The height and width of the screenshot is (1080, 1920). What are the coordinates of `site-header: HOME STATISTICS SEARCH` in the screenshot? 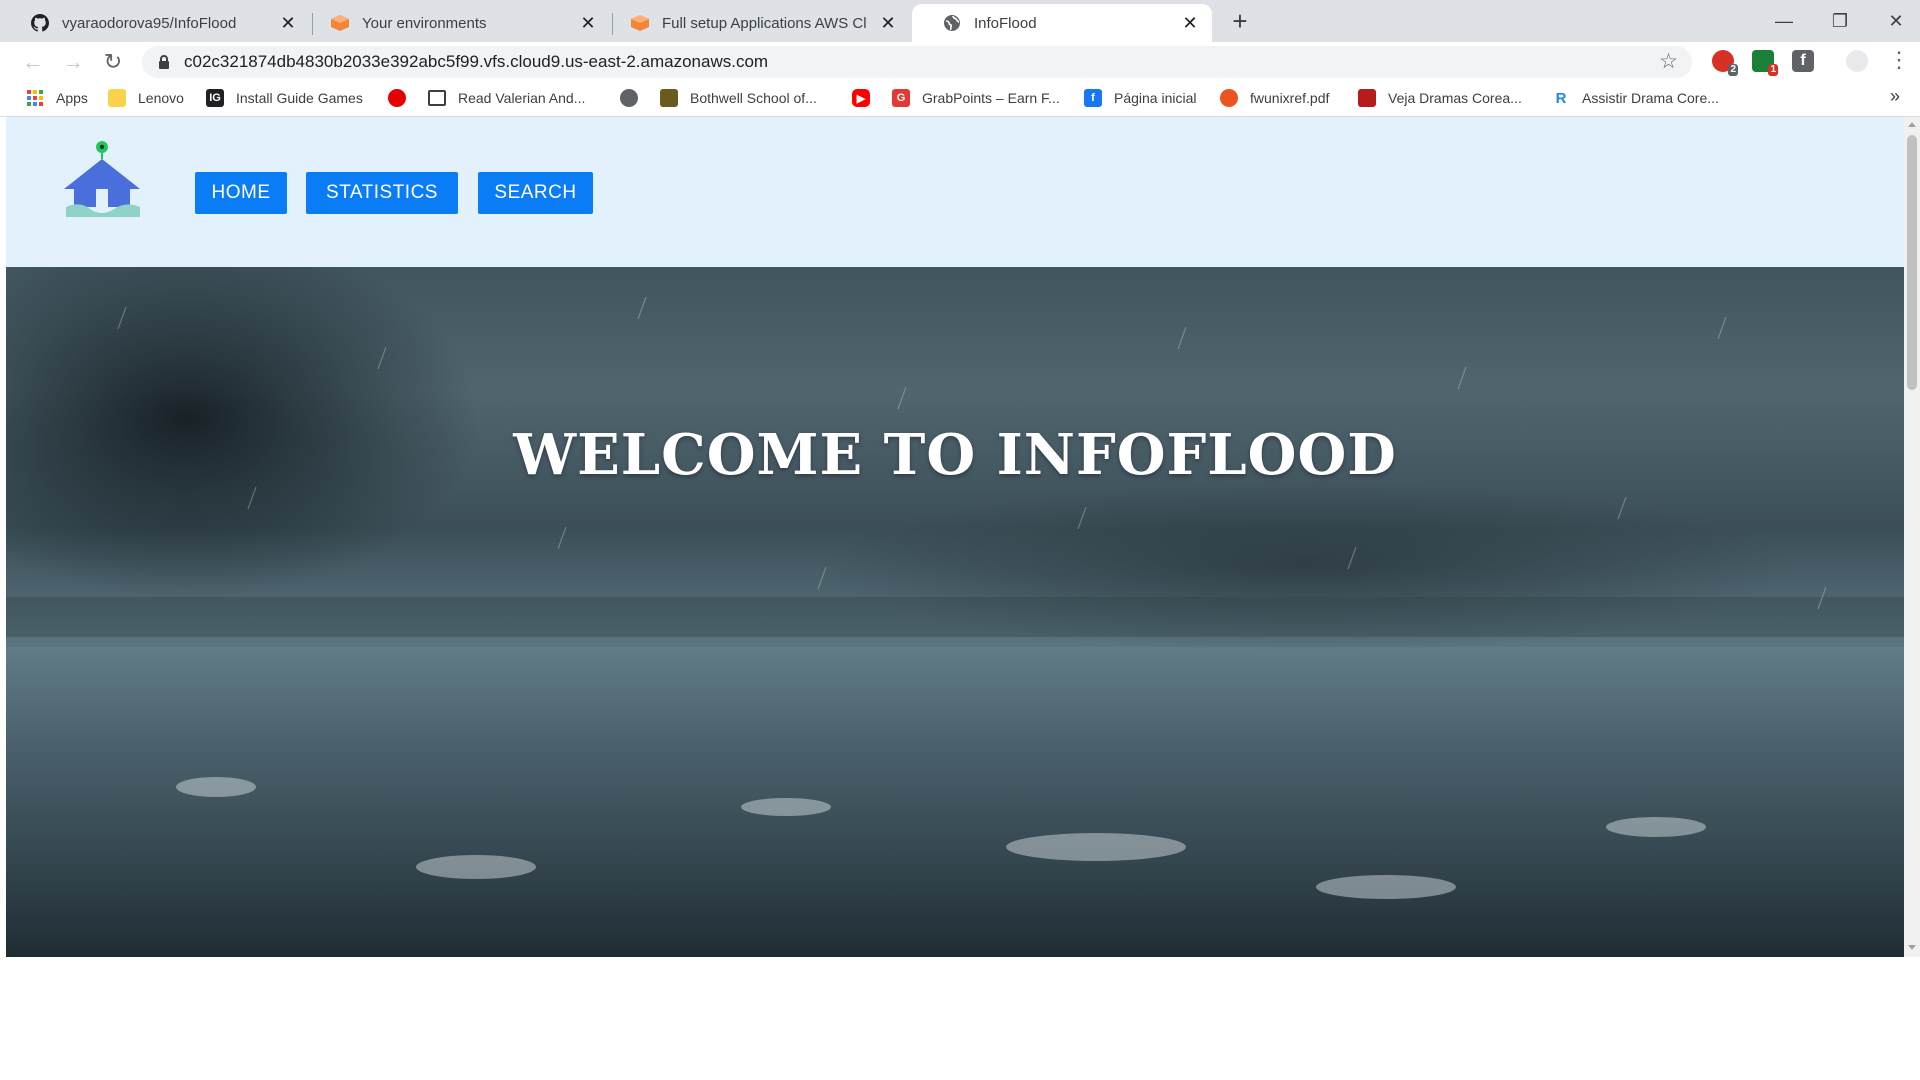 It's located at (955, 192).